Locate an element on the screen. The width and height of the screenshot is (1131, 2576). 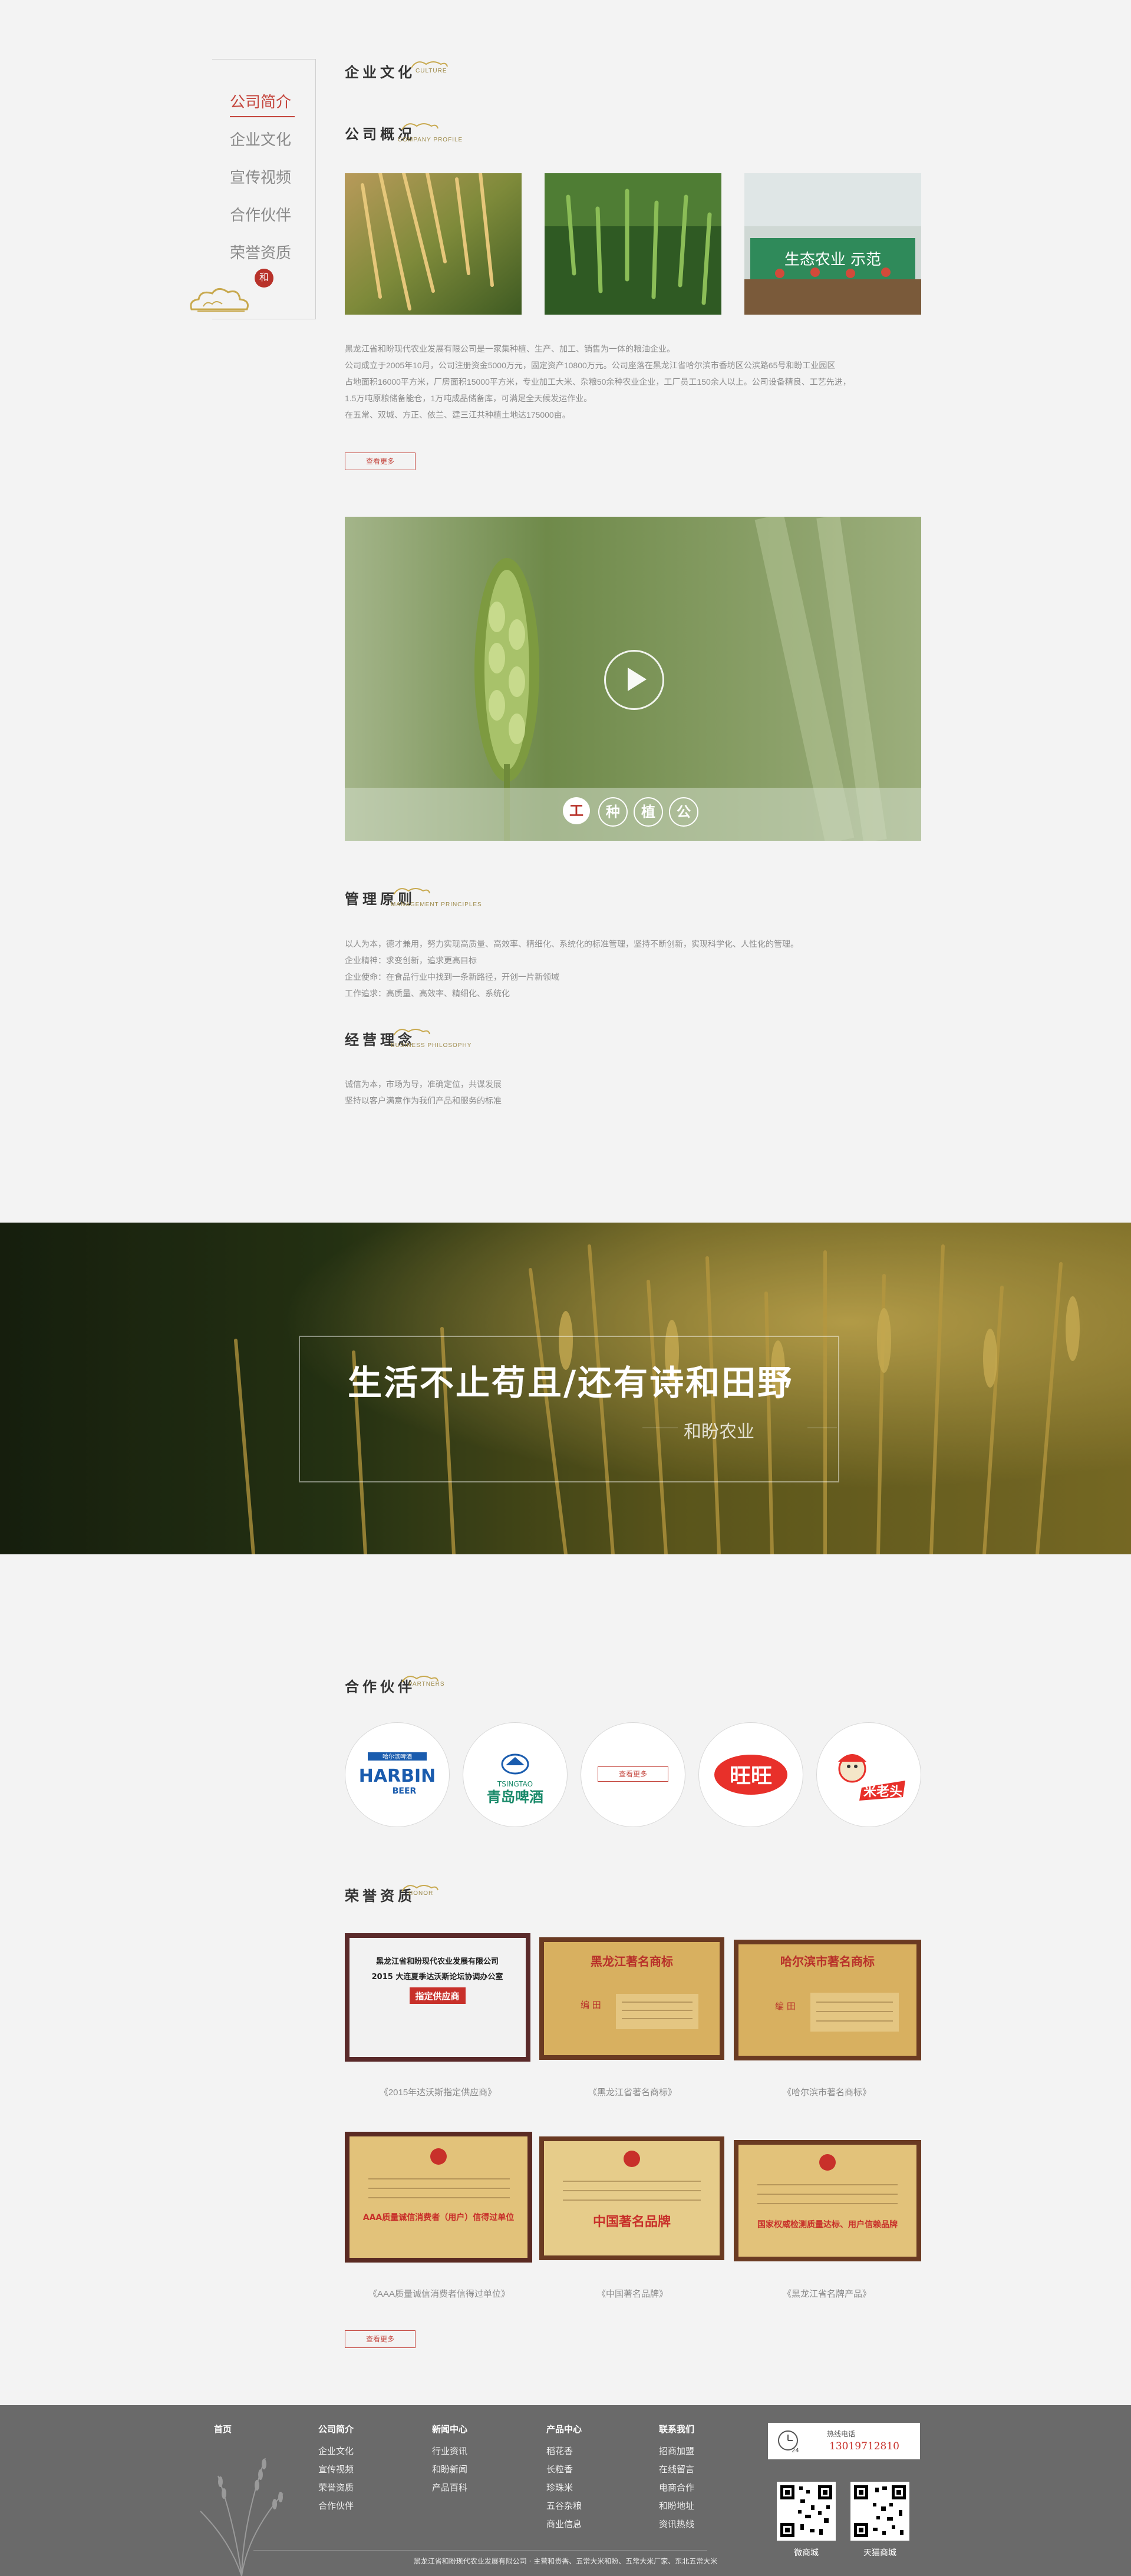
partner-logo-wangwang: 旺旺 is located at coordinates (750, 1775).